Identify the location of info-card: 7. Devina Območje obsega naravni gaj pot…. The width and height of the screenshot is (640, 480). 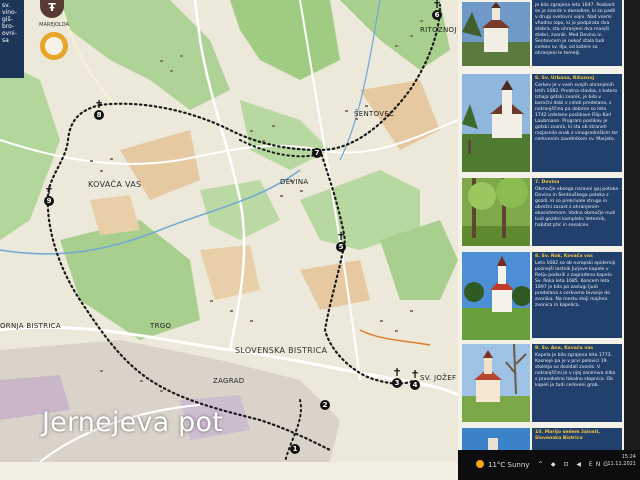
(540, 213).